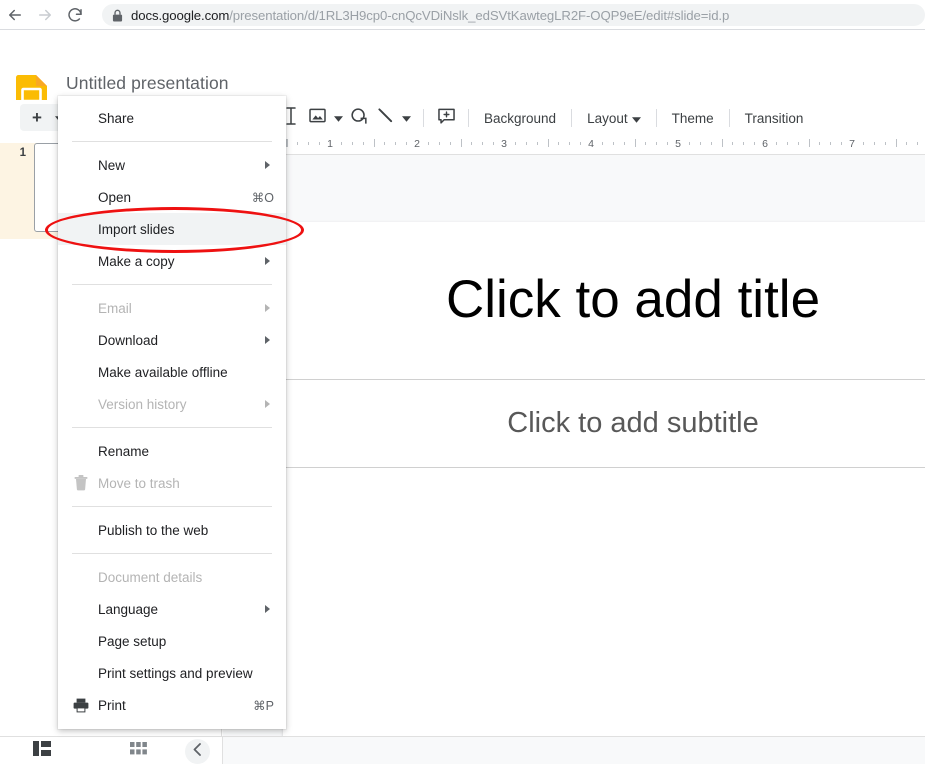  What do you see at coordinates (573, 750) in the screenshot?
I see `bottom-bar-right-filler` at bounding box center [573, 750].